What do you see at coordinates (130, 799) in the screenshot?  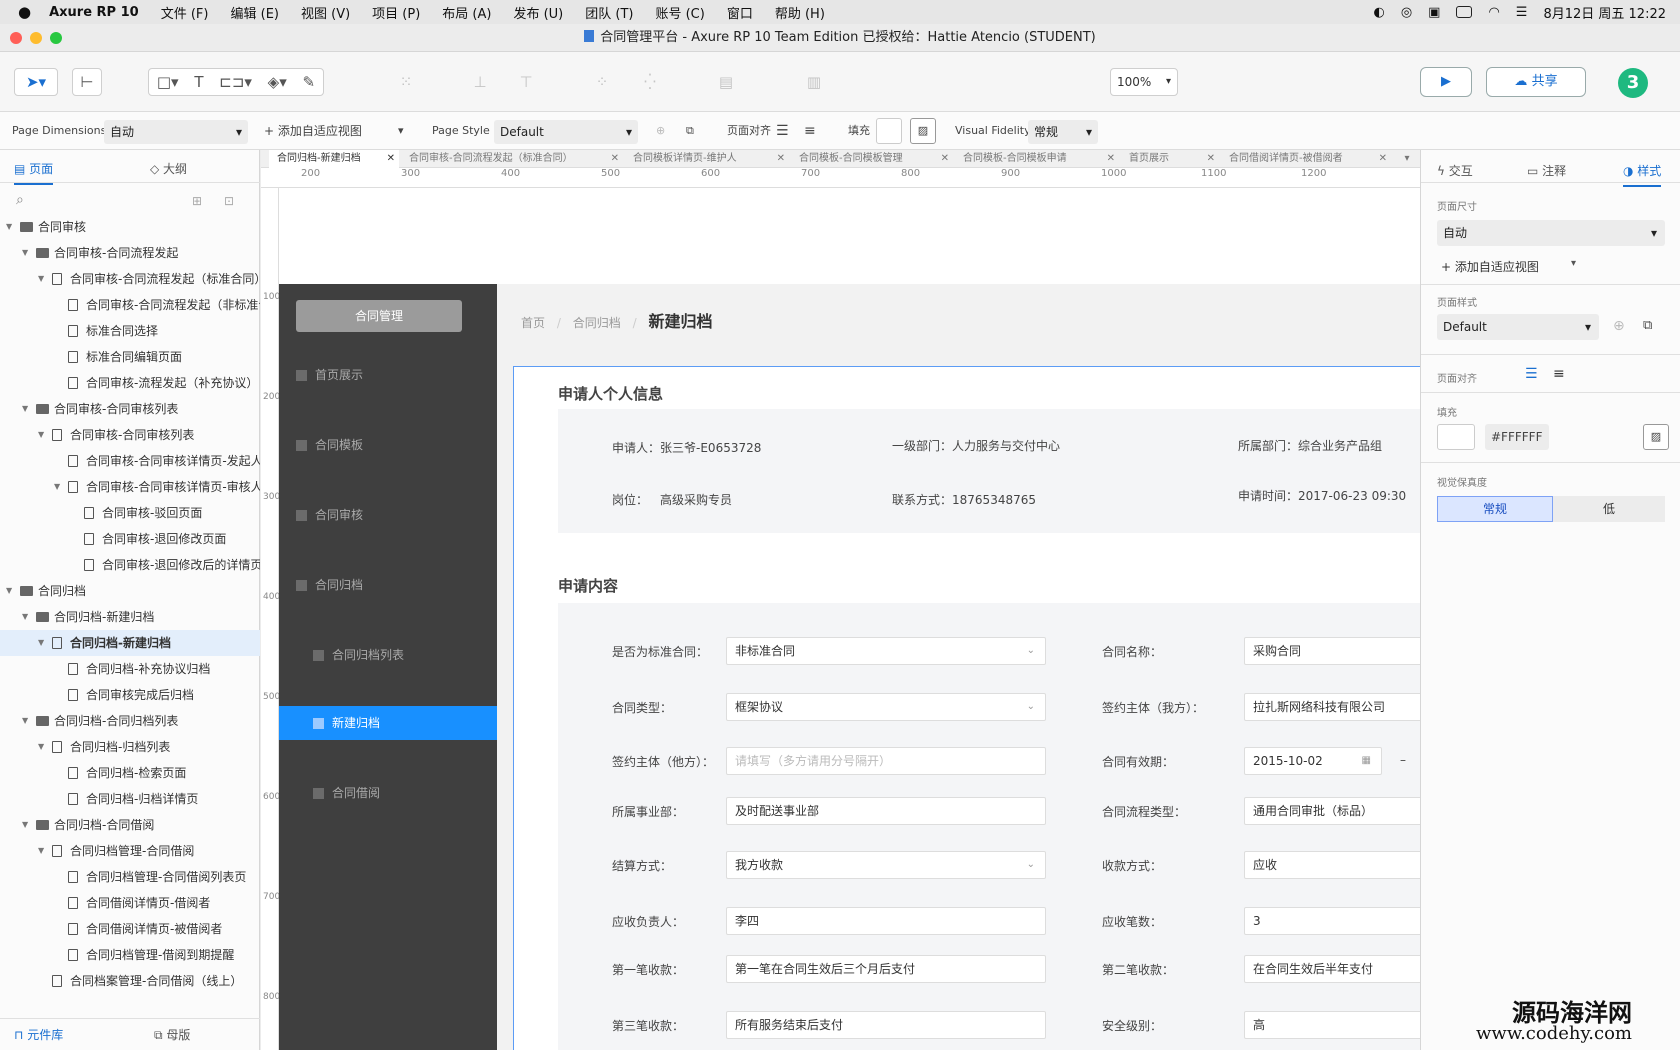 I see `tree-page: 合同归档-归档详情页` at bounding box center [130, 799].